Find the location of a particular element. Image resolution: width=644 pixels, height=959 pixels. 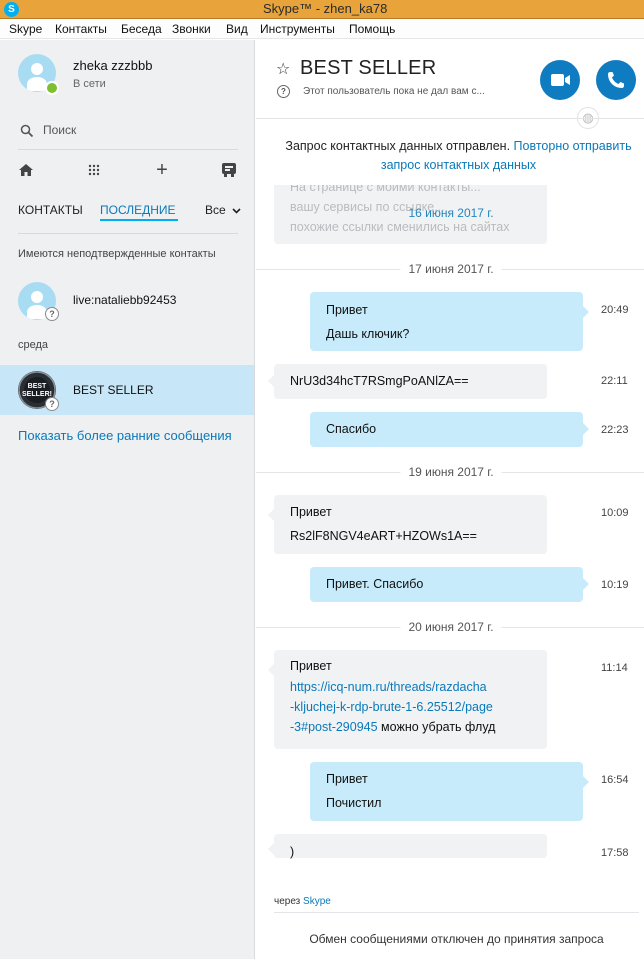

info-icon: ? is located at coordinates (283, 91).